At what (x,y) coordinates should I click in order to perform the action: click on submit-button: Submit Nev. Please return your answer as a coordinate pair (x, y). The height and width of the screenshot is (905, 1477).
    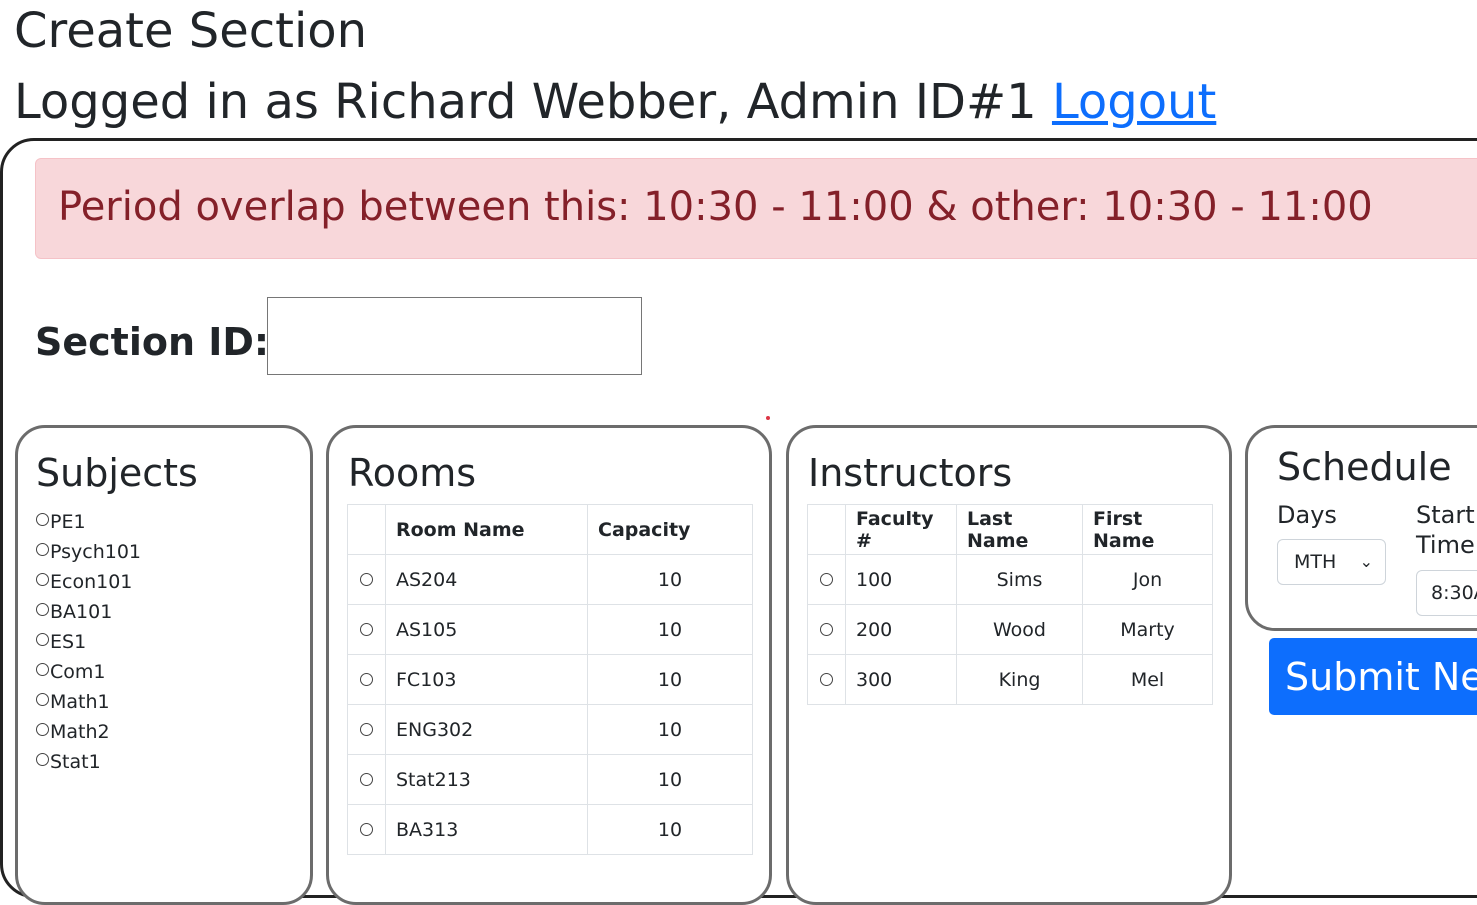
    Looking at the image, I should click on (1373, 676).